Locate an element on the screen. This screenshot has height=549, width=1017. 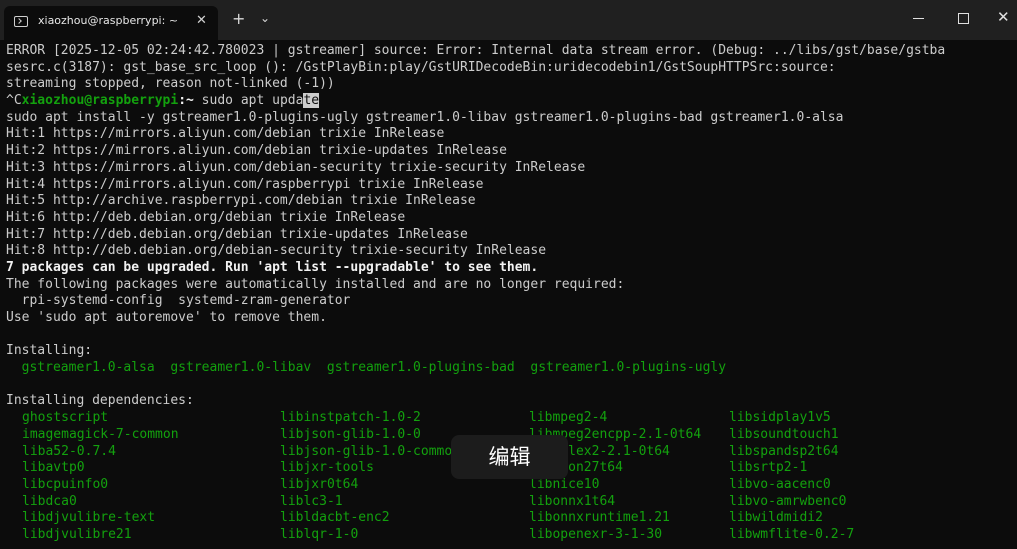
text-cursor: te is located at coordinates (311, 101).